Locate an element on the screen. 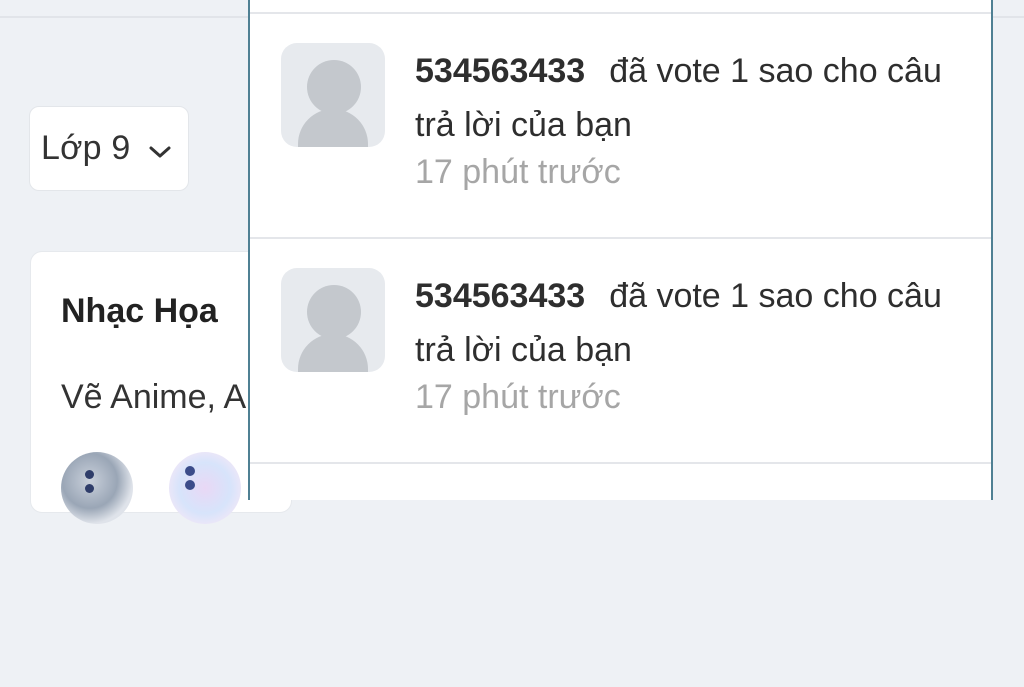  grade-select: Lớp 9 is located at coordinates (109, 148).